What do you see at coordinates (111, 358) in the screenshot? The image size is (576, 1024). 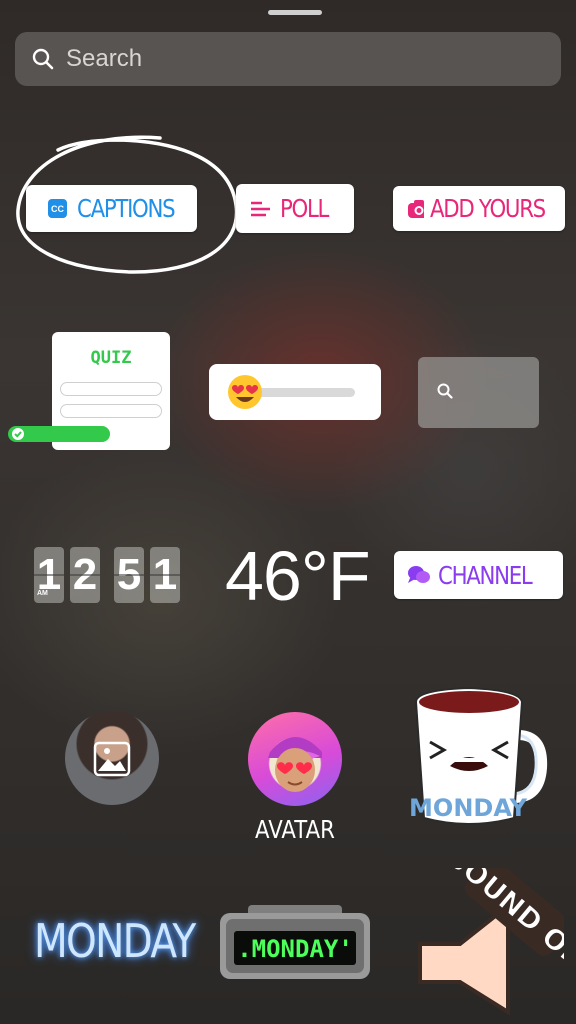 I see `quiz-title: QUIZ` at bounding box center [111, 358].